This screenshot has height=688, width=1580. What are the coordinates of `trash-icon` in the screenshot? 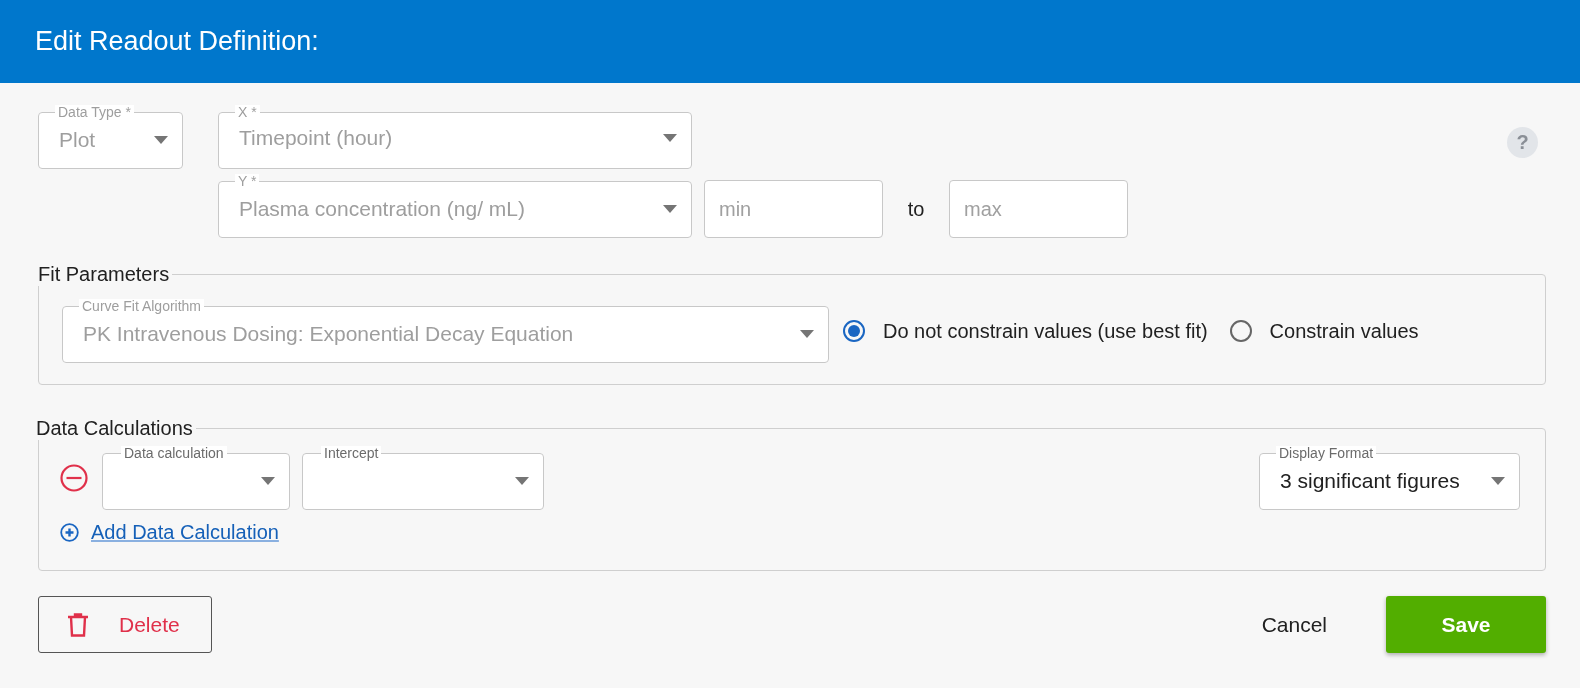 It's located at (78, 624).